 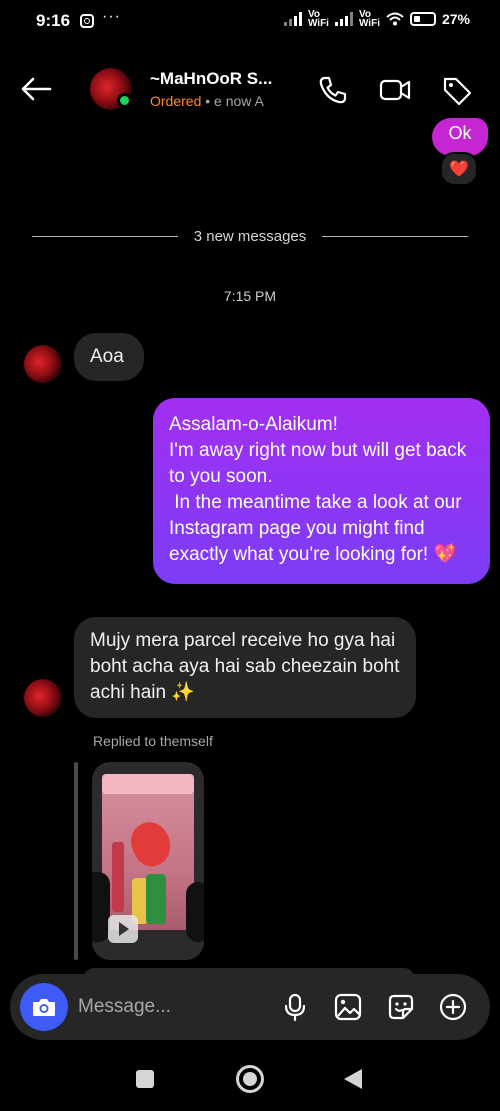 What do you see at coordinates (153, 741) in the screenshot?
I see `replied-to-label: Replied to themself` at bounding box center [153, 741].